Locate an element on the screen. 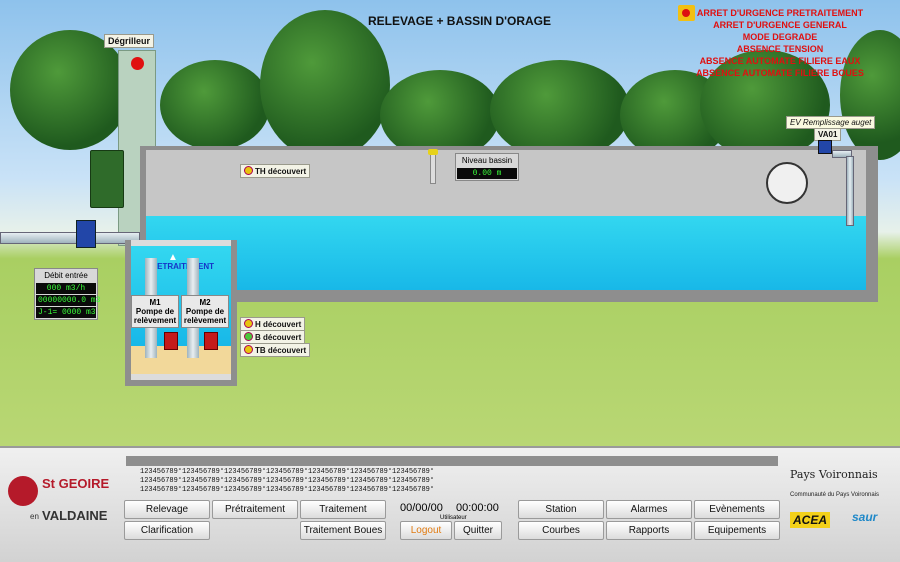 The image size is (900, 562). level-sensor-icon is located at coordinates (433, 166).